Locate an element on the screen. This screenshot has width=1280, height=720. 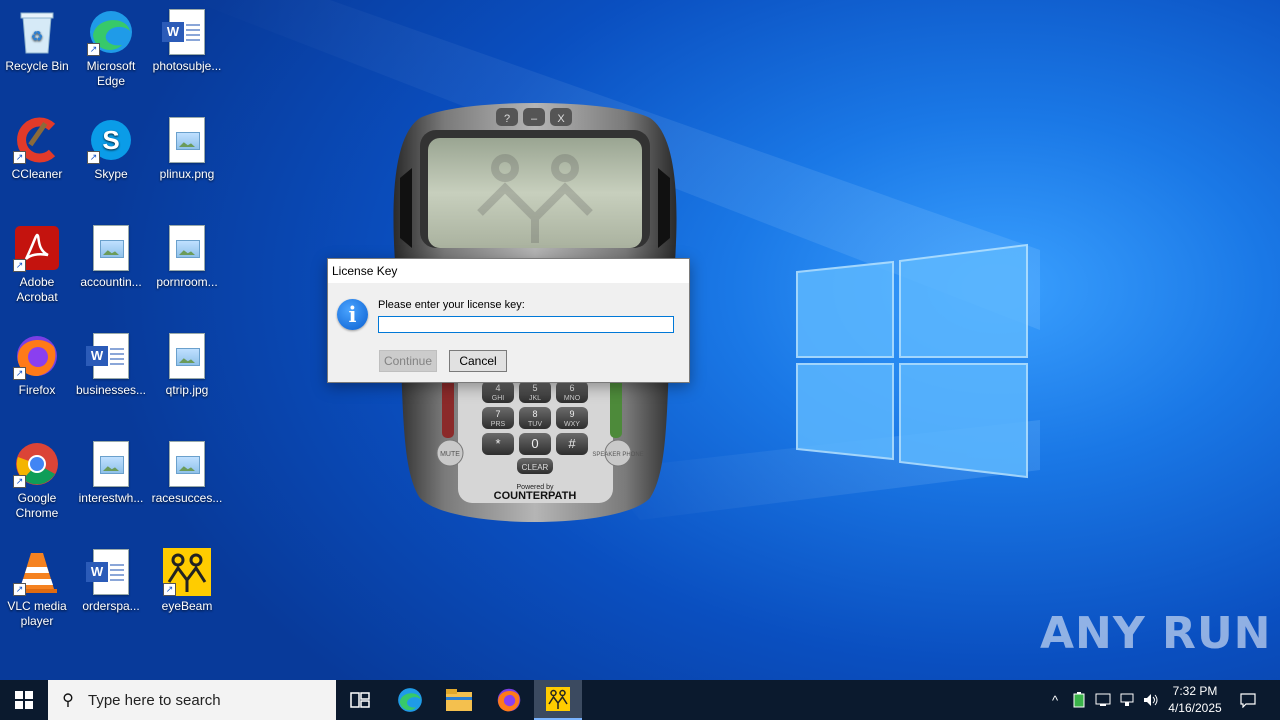
svg-text: CLEAR is located at coordinates (535, 467).